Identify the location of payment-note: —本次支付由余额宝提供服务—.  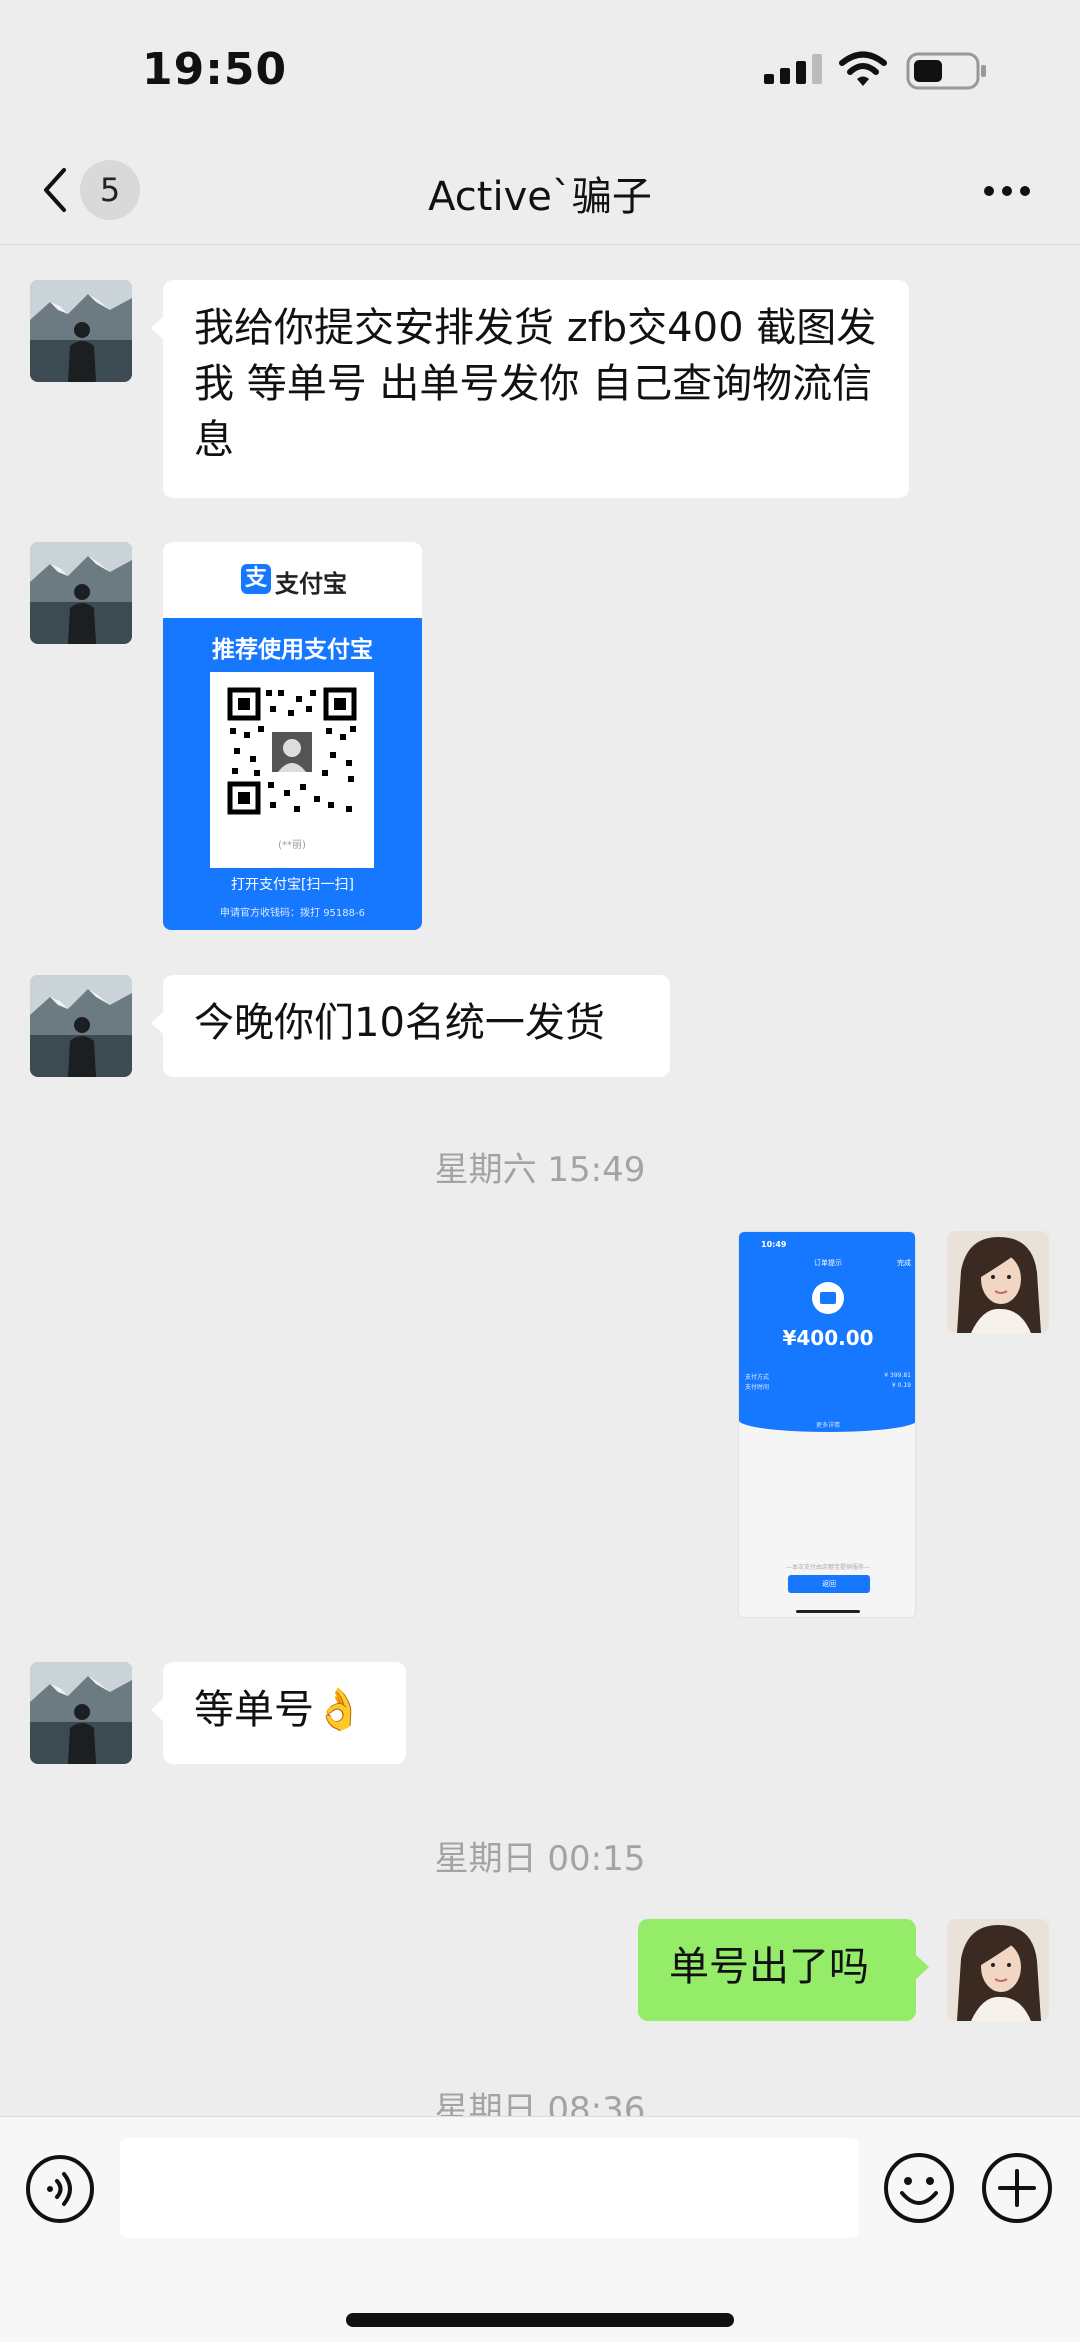
(827, 1567).